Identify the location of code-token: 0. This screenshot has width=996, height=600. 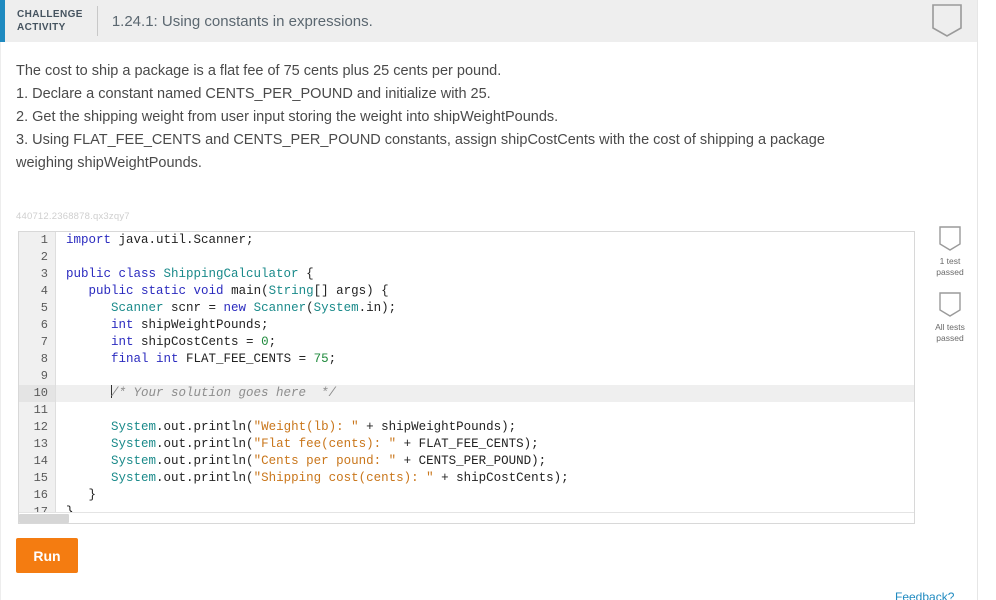
(265, 342).